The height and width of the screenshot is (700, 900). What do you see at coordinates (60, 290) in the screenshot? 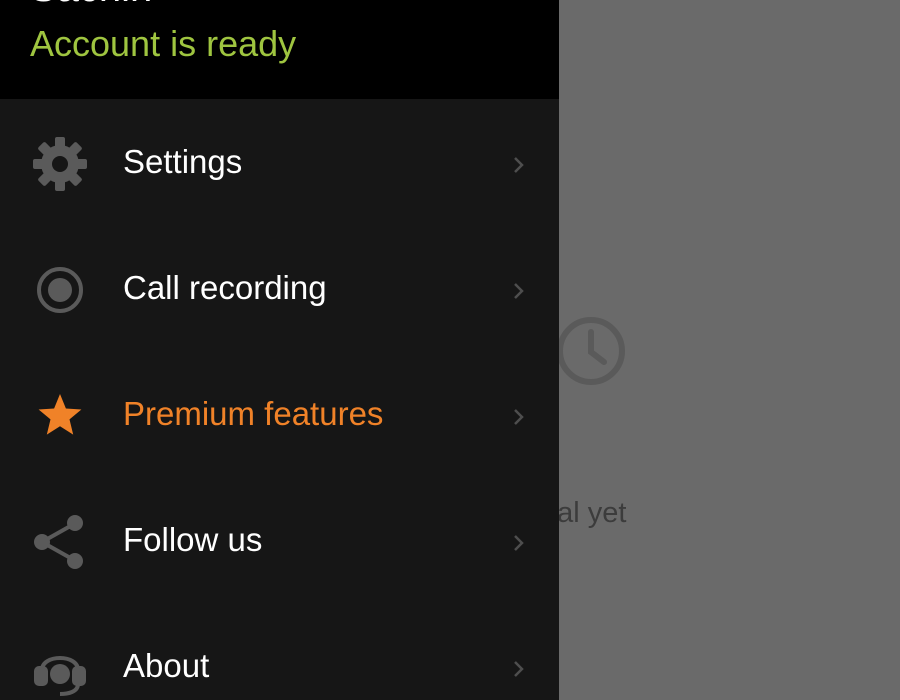
I see `record-icon` at bounding box center [60, 290].